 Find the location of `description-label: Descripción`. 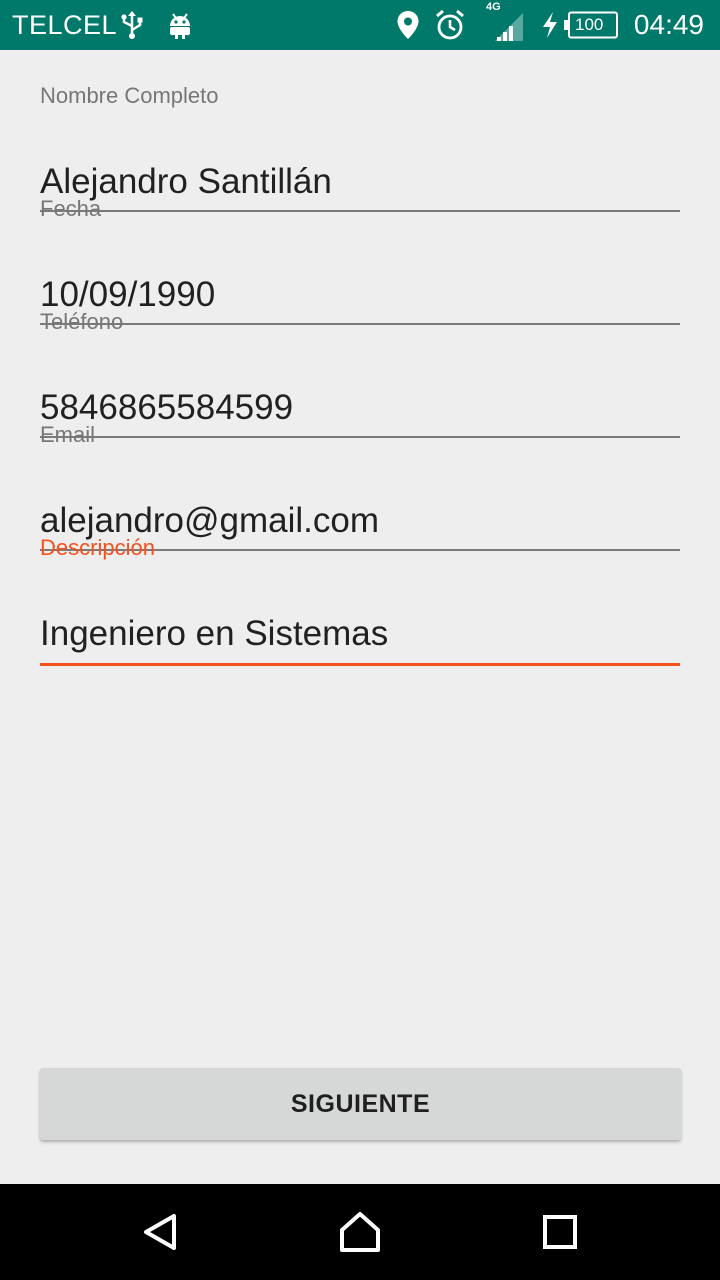

description-label: Descripción is located at coordinates (97, 547).